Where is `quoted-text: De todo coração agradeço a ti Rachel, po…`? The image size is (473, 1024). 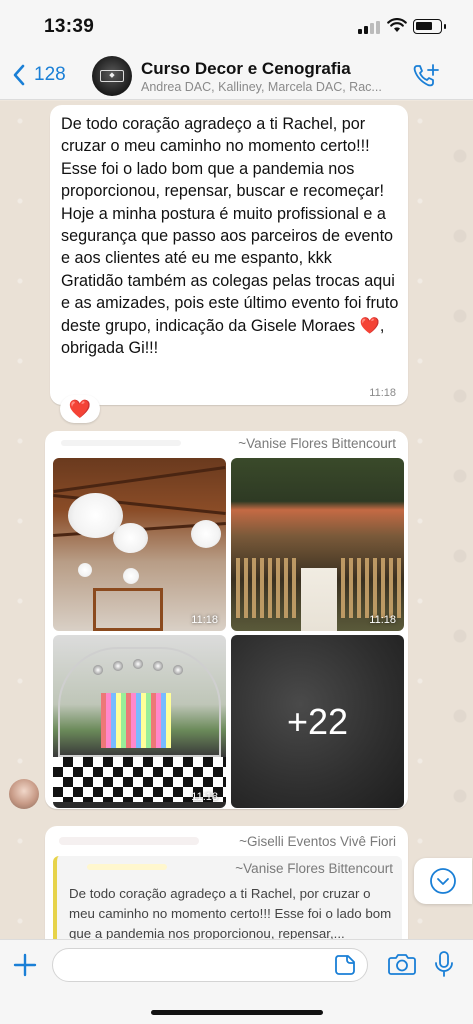 quoted-text: De todo coração agradeço a ti Rachel, po… is located at coordinates (230, 912).